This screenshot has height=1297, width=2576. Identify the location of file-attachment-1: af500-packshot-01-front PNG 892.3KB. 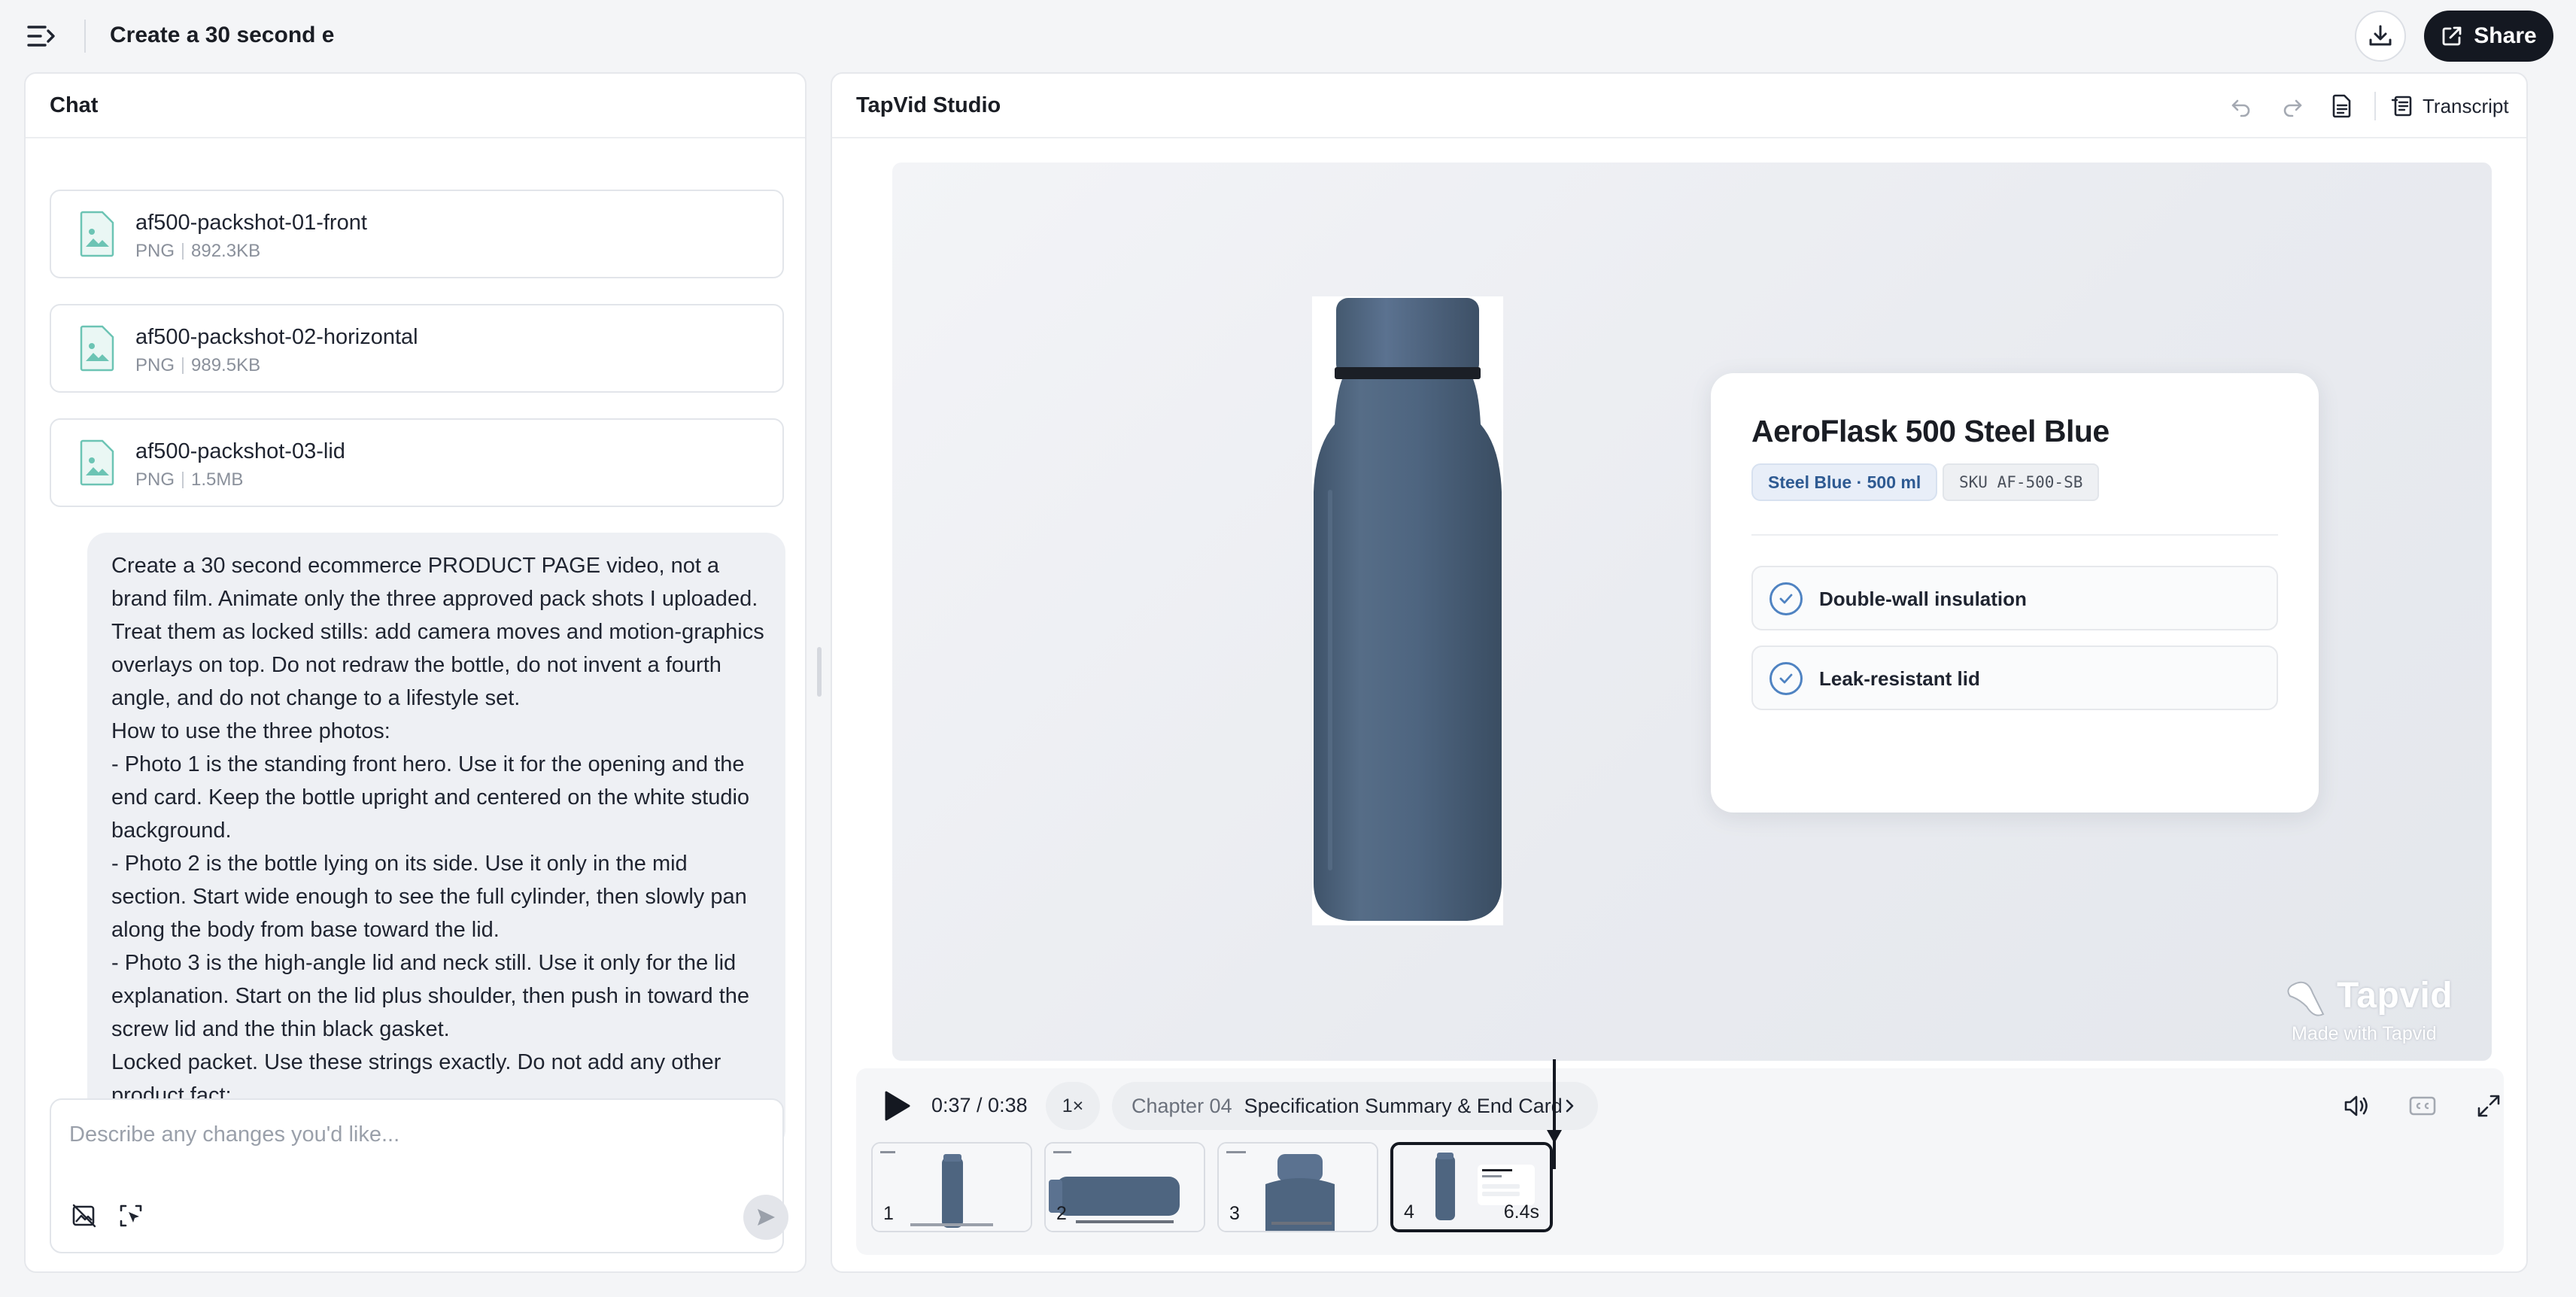
(417, 234).